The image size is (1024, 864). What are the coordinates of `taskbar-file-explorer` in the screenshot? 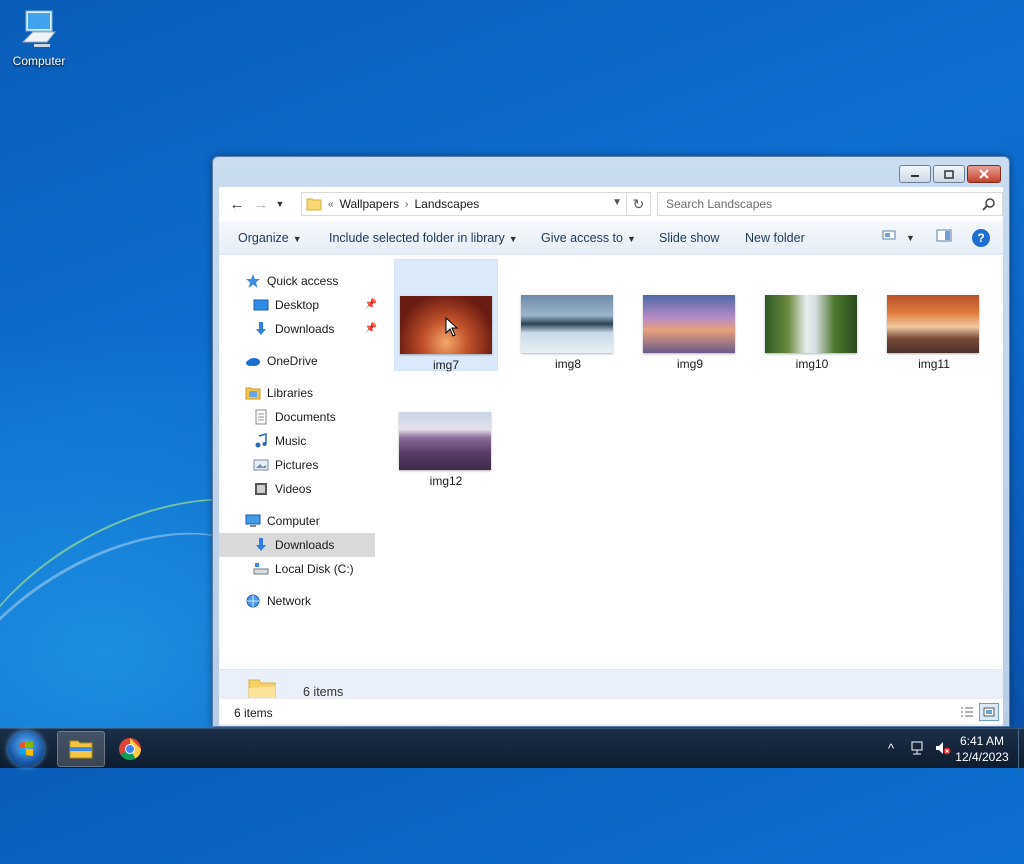 It's located at (81, 749).